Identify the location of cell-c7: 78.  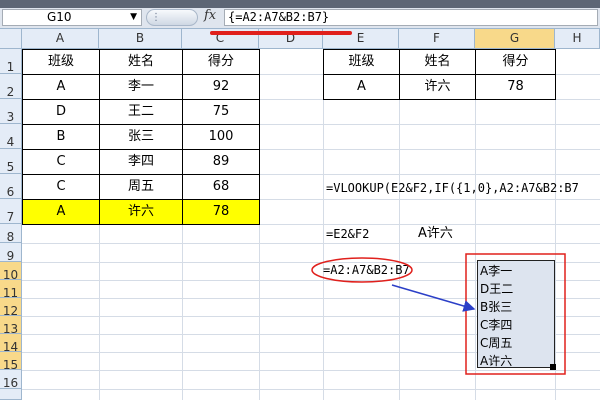
(221, 212).